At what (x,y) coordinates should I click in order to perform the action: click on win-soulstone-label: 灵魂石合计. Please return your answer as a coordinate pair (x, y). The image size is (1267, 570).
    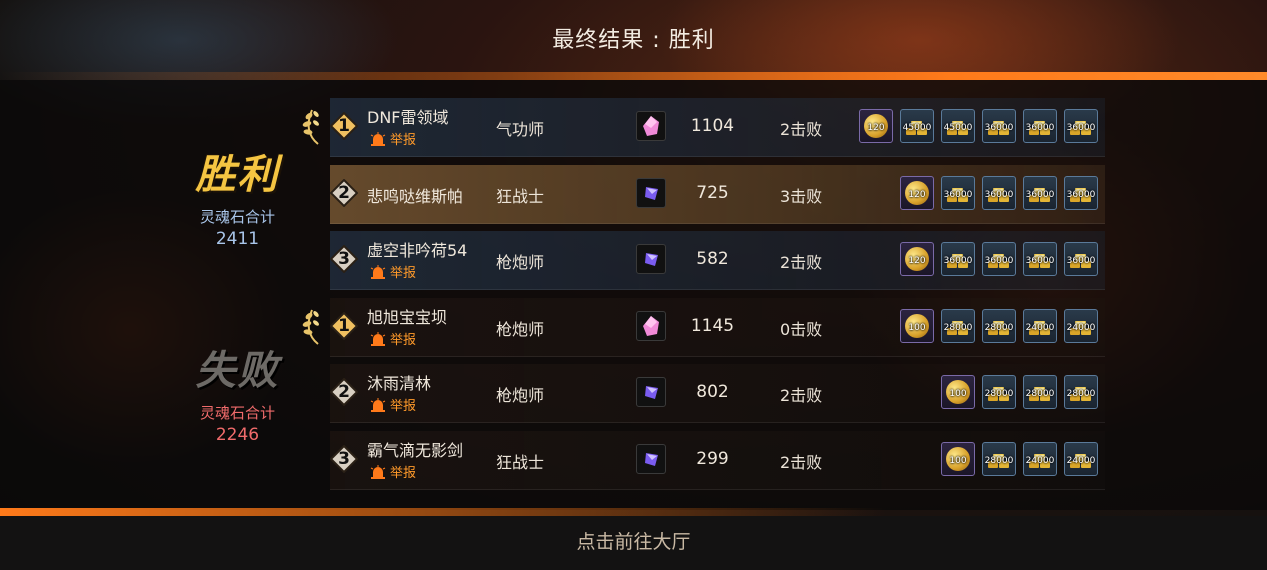
    Looking at the image, I should click on (237, 217).